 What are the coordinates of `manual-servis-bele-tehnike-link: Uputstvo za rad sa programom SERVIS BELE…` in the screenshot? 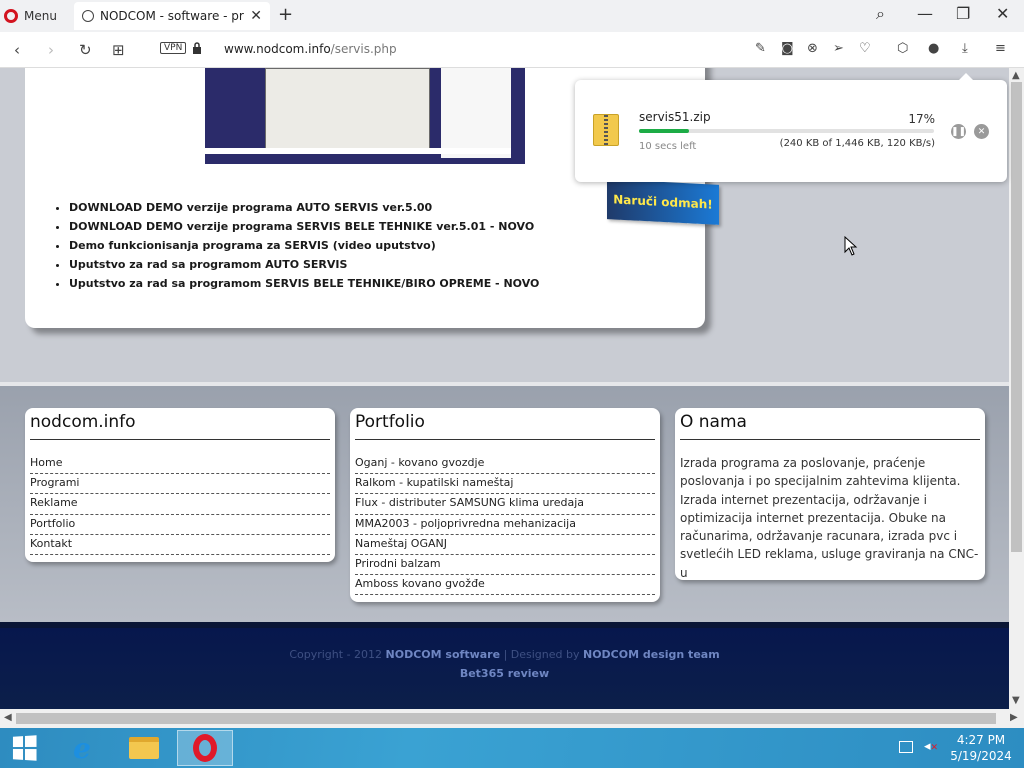 It's located at (304, 283).